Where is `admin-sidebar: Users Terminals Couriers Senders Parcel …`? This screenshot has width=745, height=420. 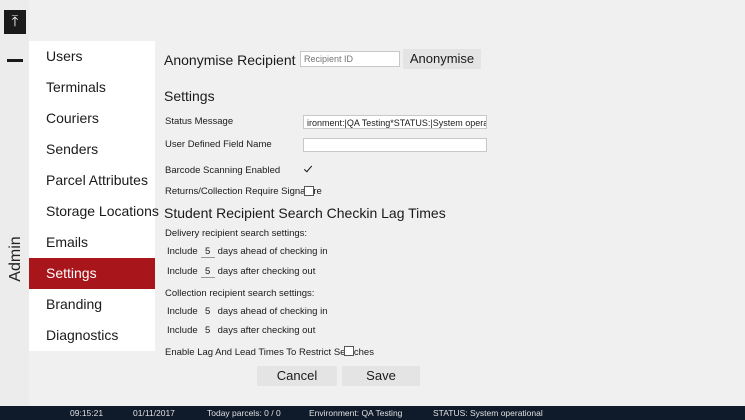
admin-sidebar: Users Terminals Couriers Senders Parcel … is located at coordinates (94, 196).